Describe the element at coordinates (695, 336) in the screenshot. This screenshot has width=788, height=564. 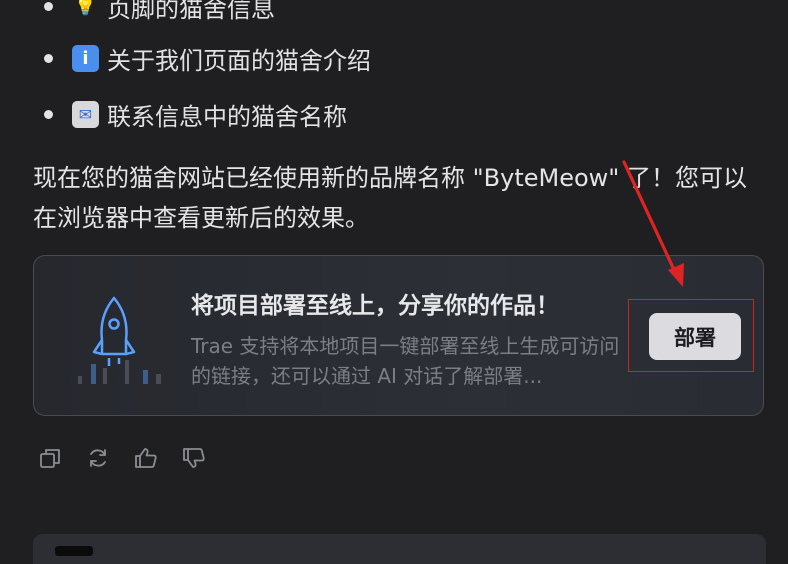
I see `deploy-button: 部署` at that location.